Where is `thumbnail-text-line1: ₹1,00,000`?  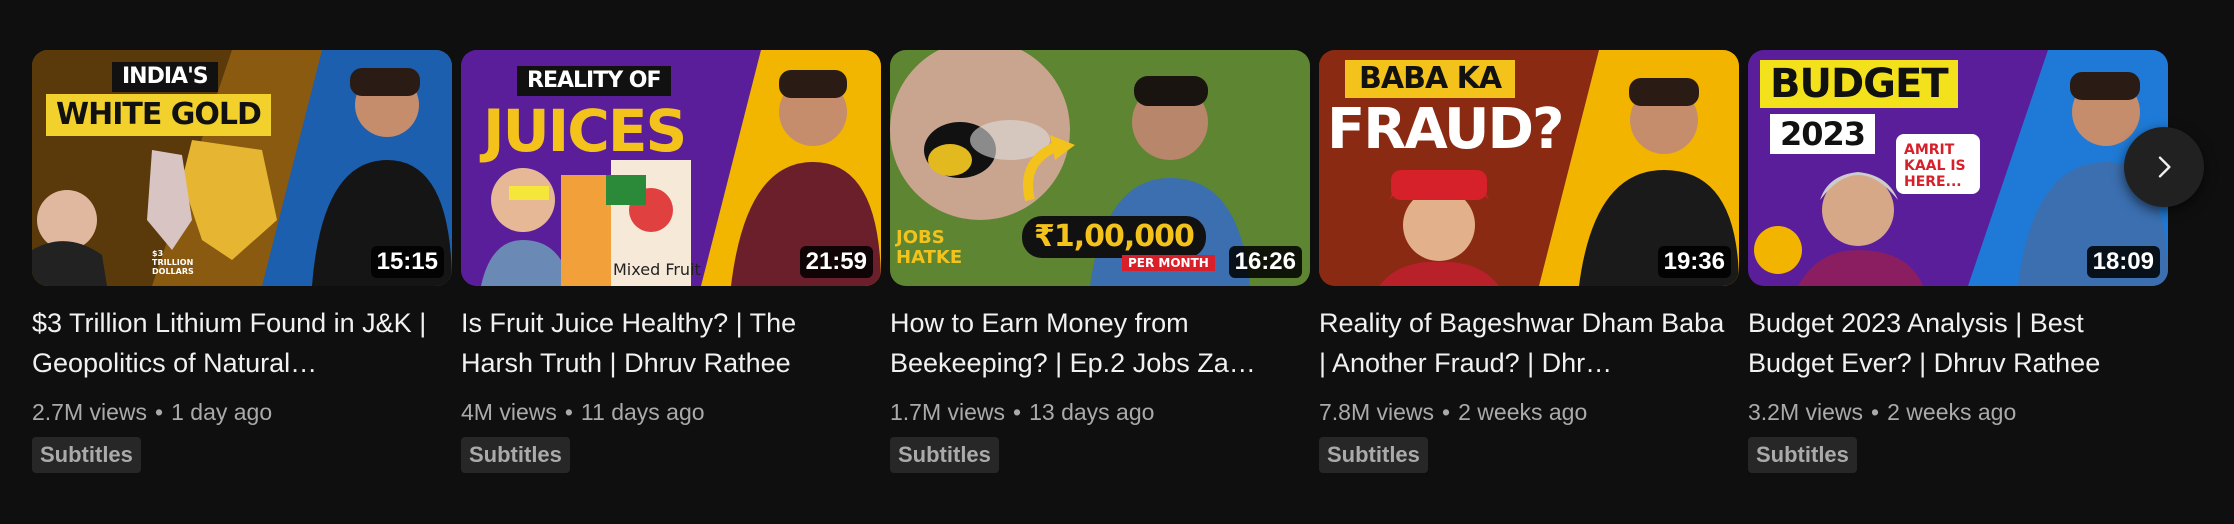
thumbnail-text-line1: ₹1,00,000 is located at coordinates (1114, 237).